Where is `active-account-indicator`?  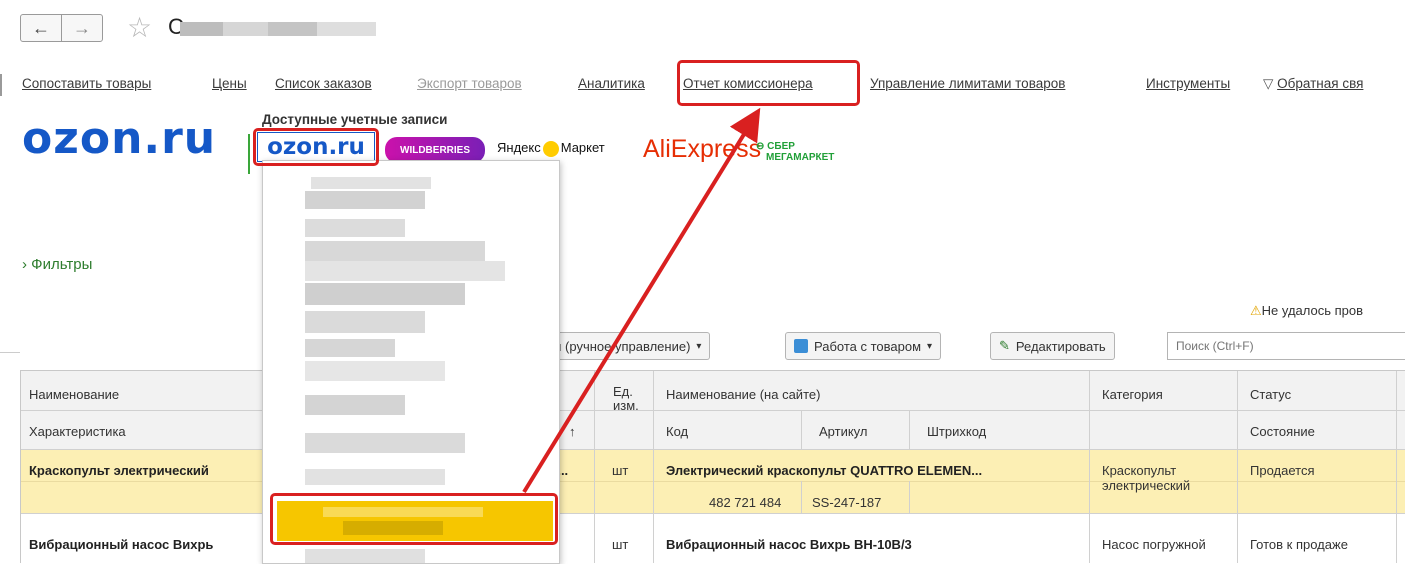
active-account-indicator is located at coordinates (249, 154).